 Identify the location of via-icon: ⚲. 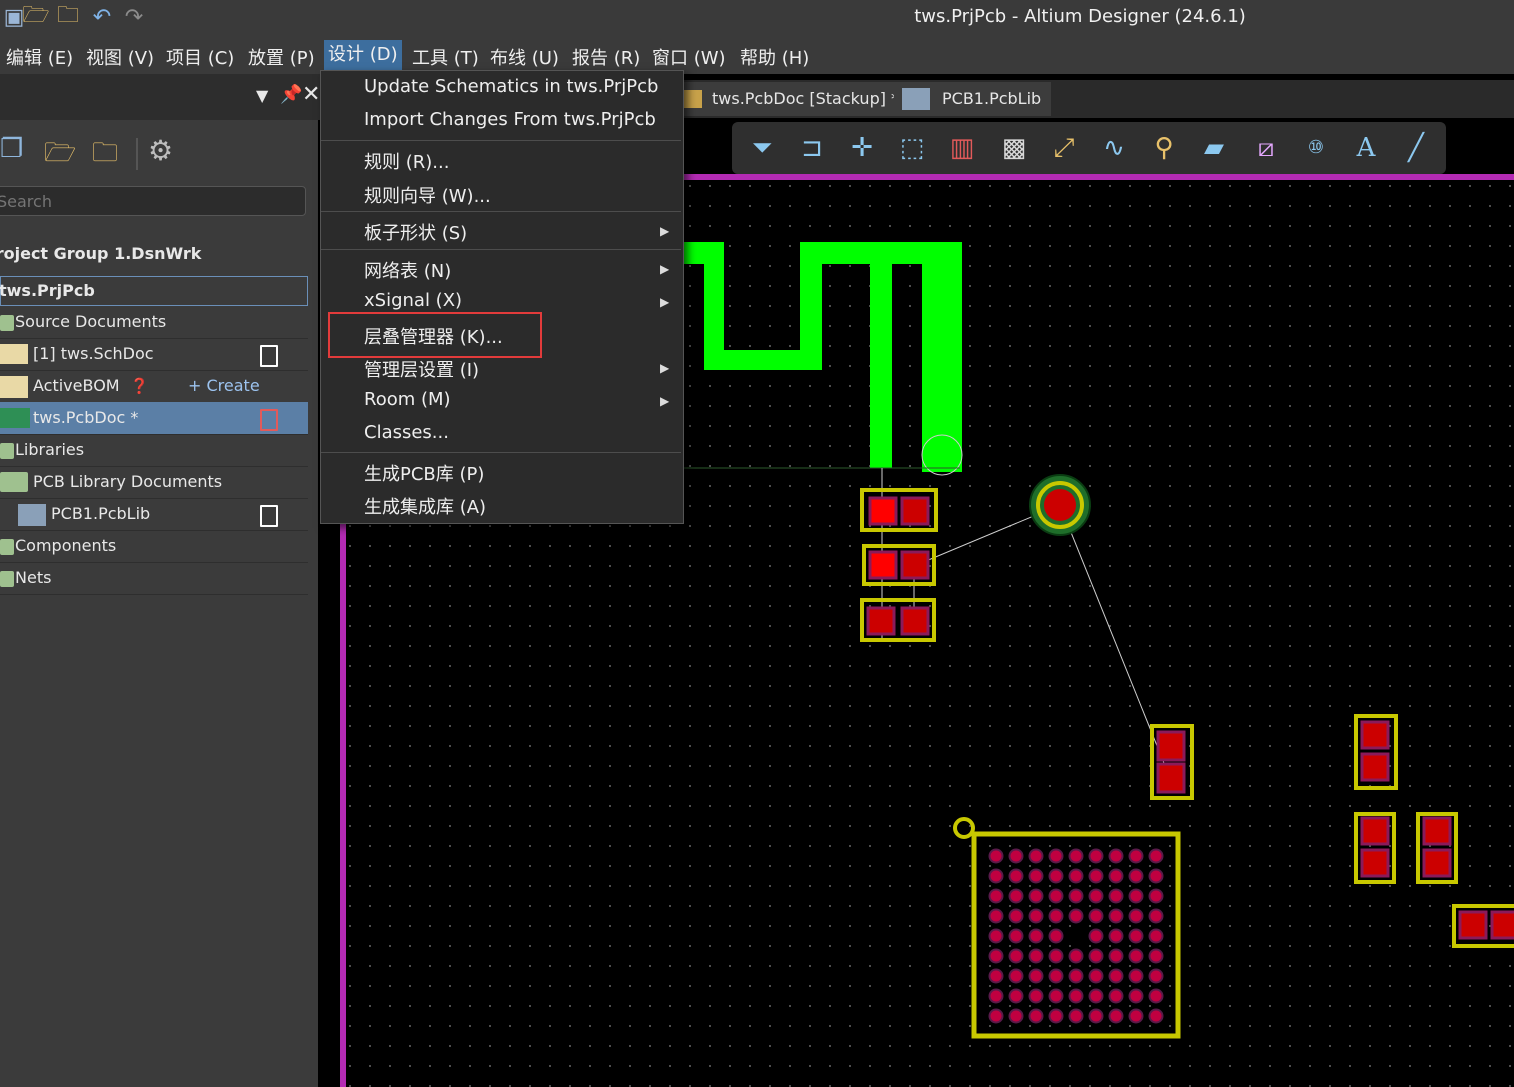
(1164, 148).